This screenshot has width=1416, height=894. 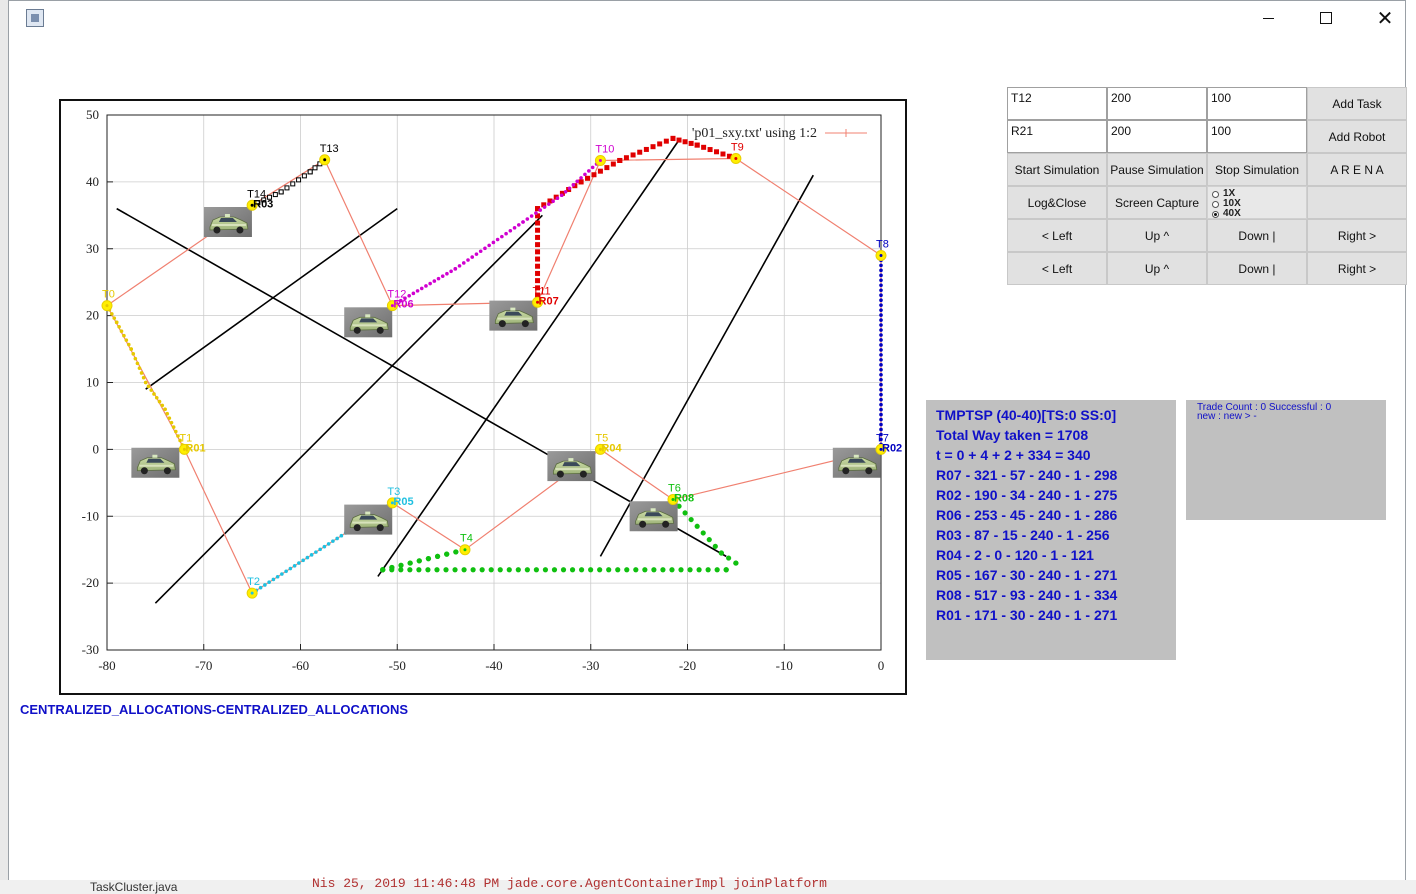 I want to click on task-y-field: 100, so click(x=1257, y=103).